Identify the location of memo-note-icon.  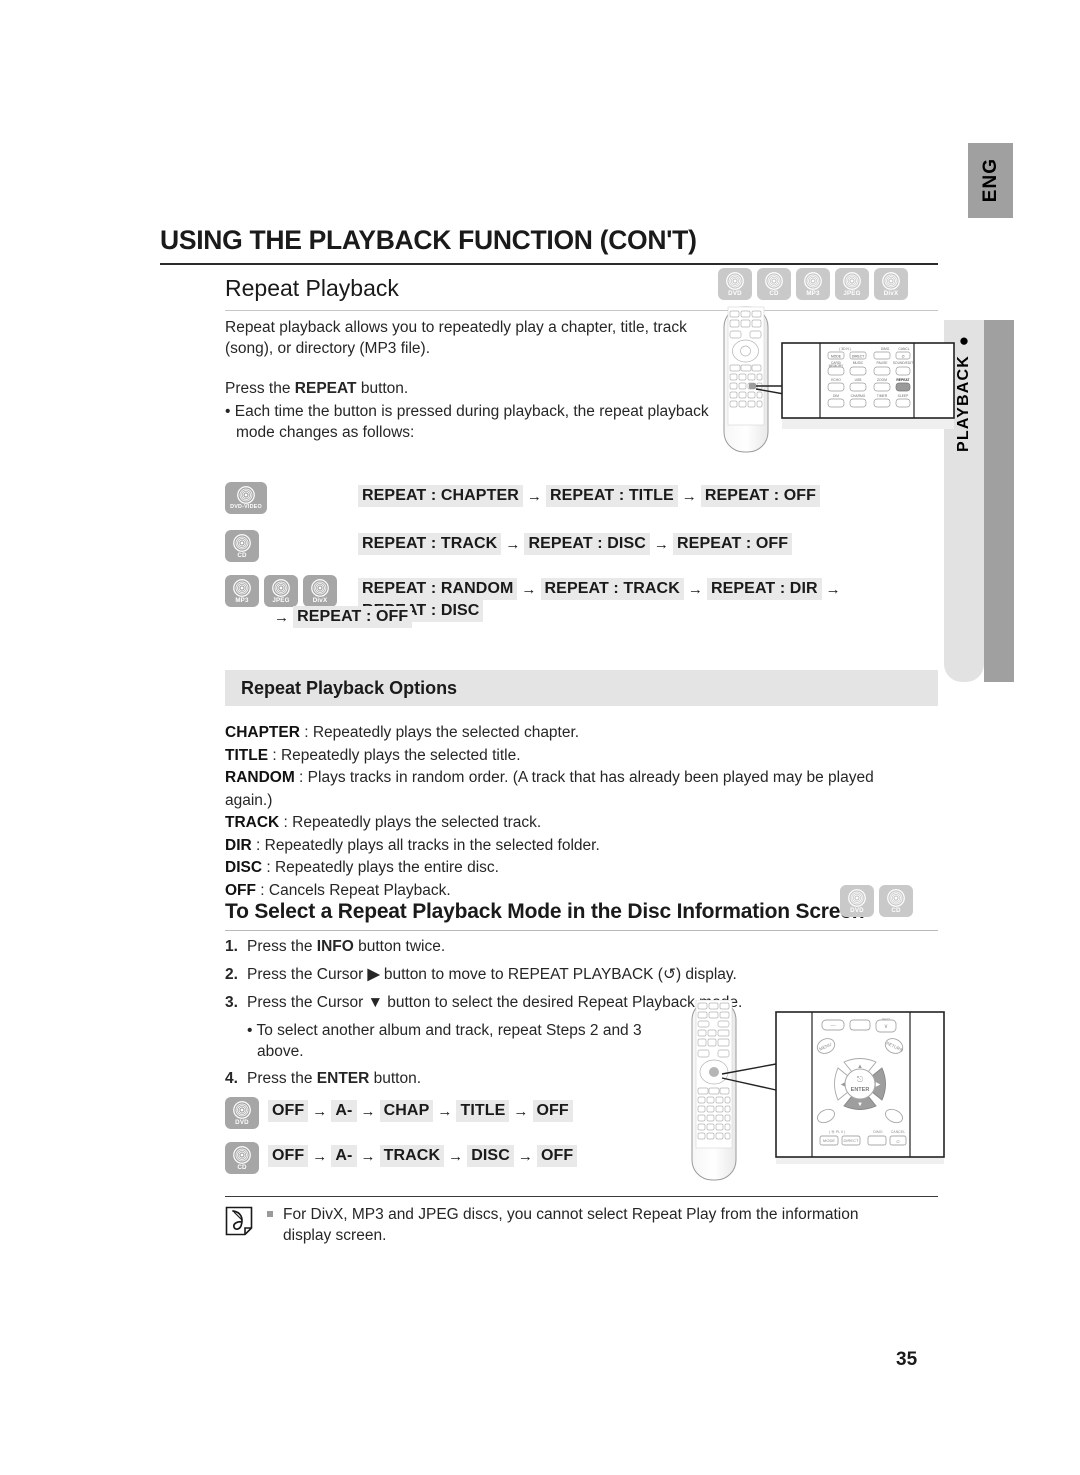
(246, 1225).